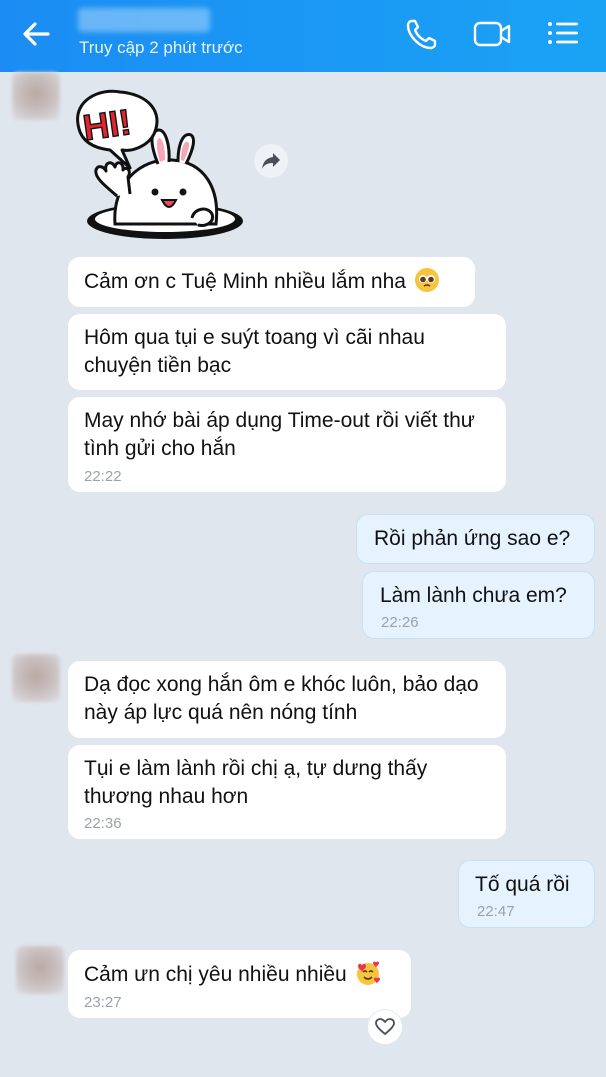 The width and height of the screenshot is (606, 1077). What do you see at coordinates (144, 20) in the screenshot?
I see `contact-name-blurred` at bounding box center [144, 20].